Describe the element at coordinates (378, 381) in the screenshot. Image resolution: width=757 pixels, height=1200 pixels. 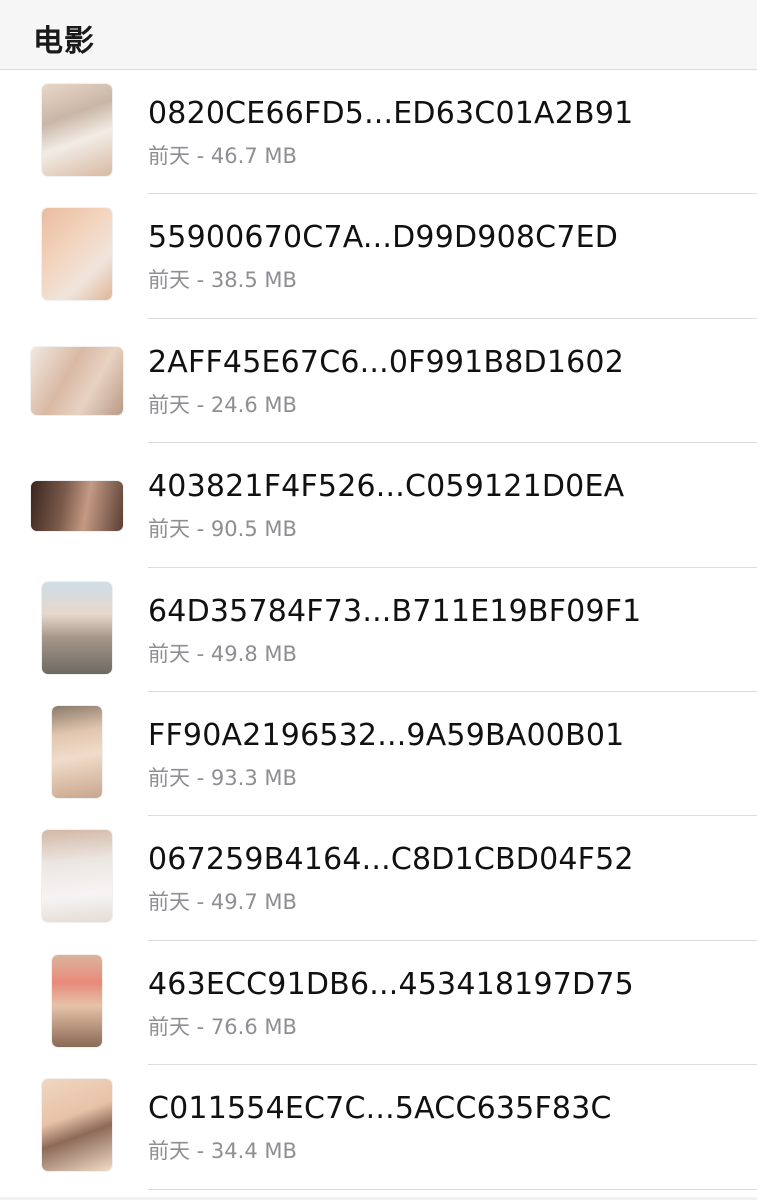
I see `file-row: 2AFF45E67C6...0F991B8D1602 前天 - 24.6 MB` at that location.